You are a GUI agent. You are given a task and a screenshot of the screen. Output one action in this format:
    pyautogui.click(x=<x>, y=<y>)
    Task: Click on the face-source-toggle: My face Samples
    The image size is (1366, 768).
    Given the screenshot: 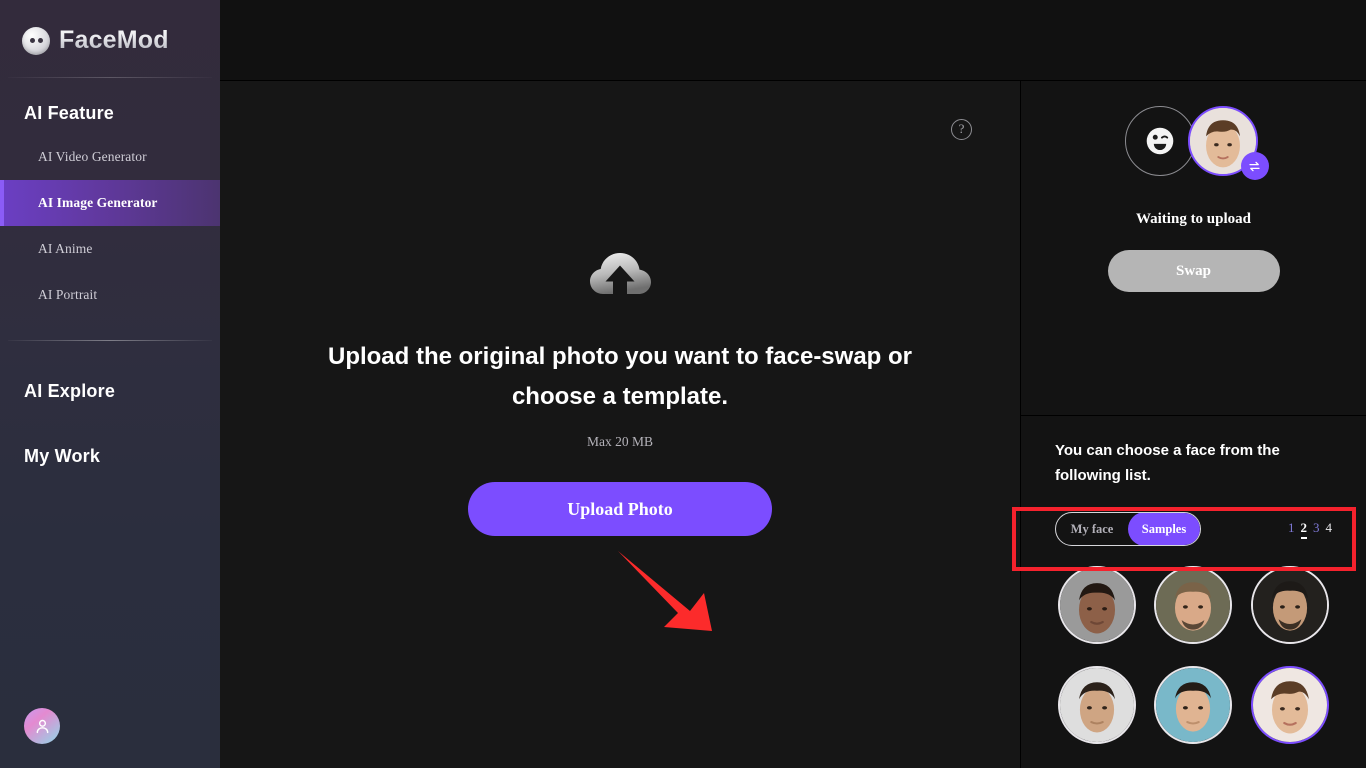 What is the action you would take?
    pyautogui.click(x=1128, y=529)
    